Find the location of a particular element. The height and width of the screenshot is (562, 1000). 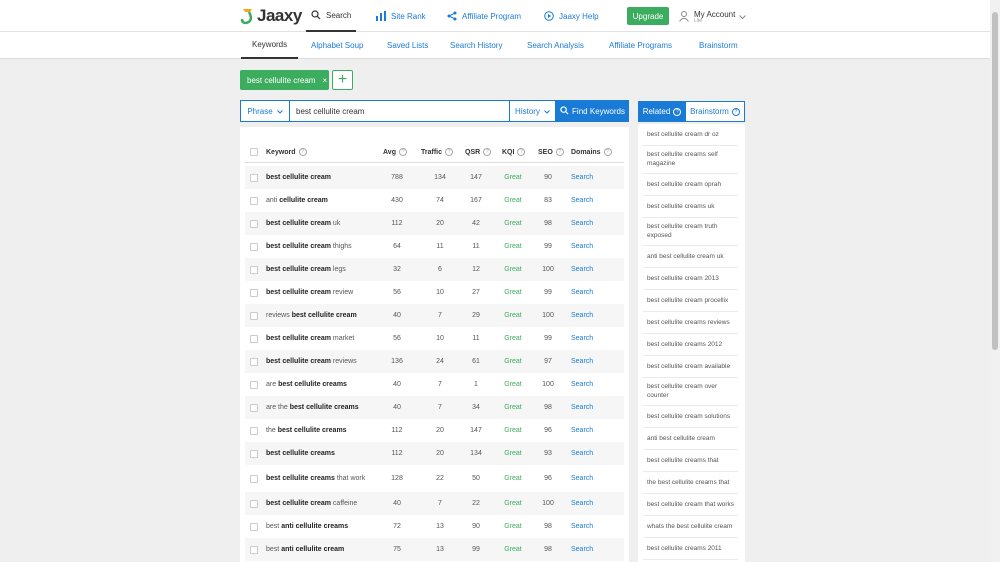

related-keyword-item: whats the best cellulite cream is located at coordinates (690, 527).